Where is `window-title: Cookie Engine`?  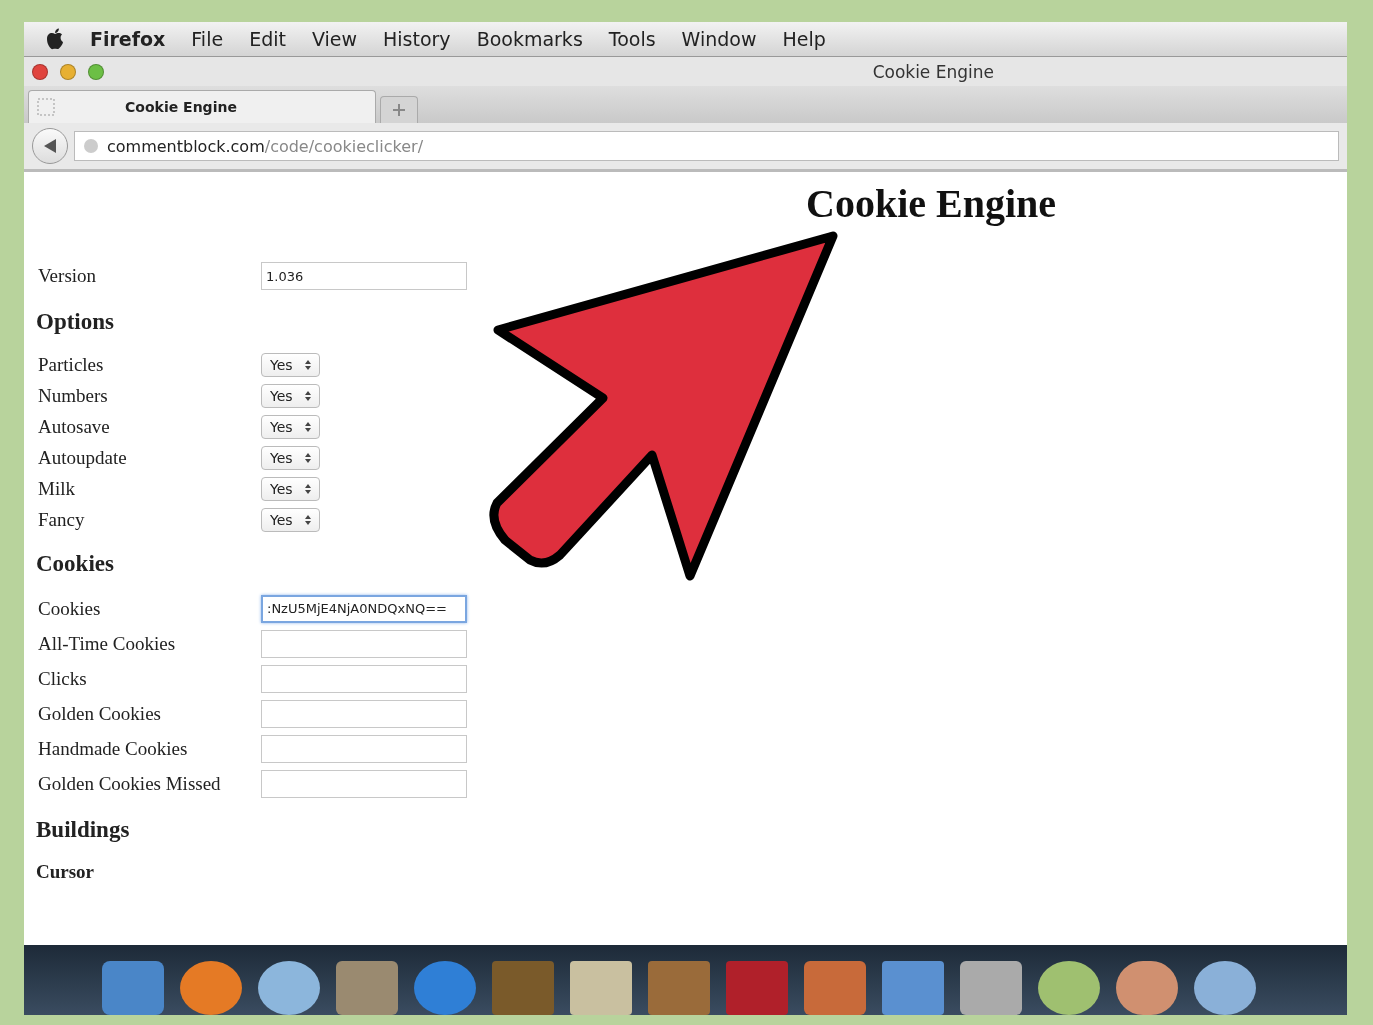 window-title: Cookie Engine is located at coordinates (933, 71).